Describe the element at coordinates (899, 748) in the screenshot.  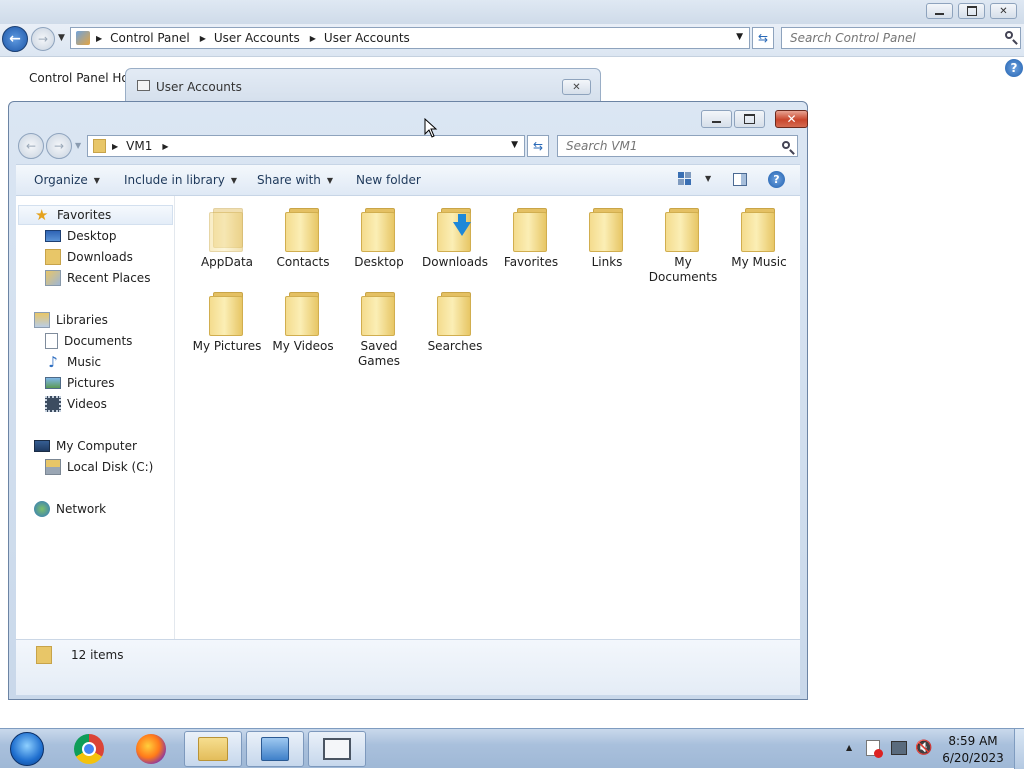
I see `network-status-icon` at that location.